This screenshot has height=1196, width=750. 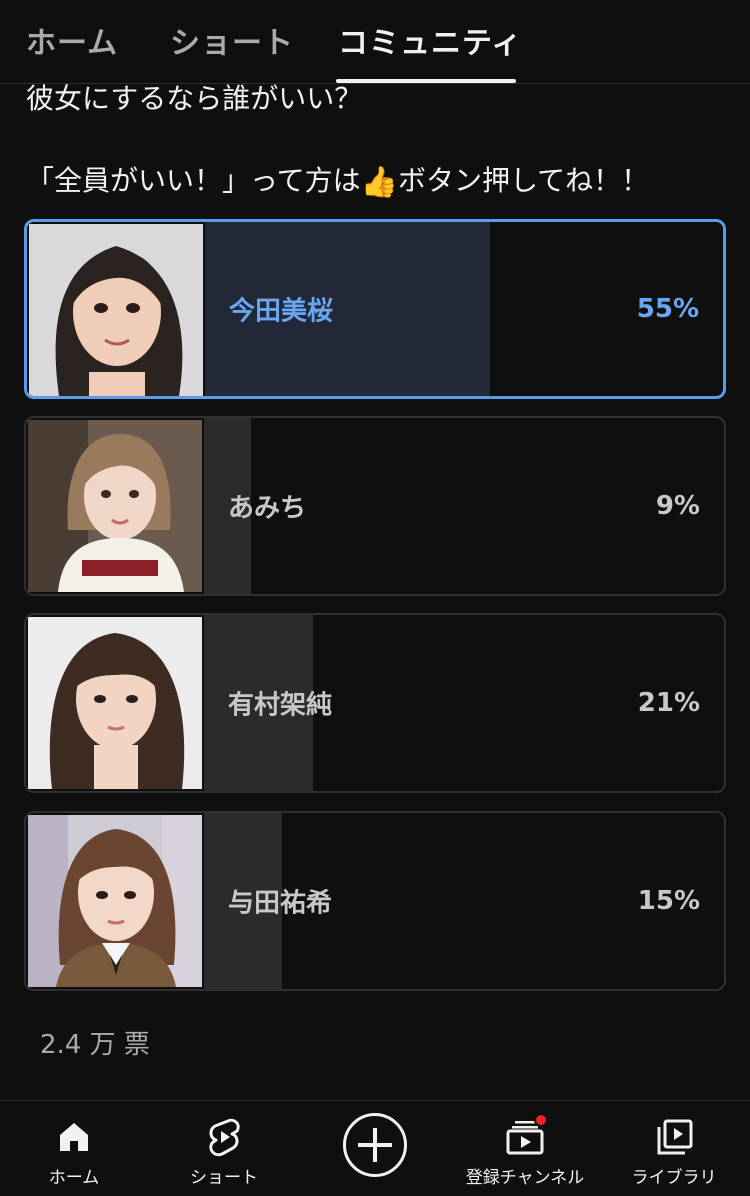 What do you see at coordinates (95, 1045) in the screenshot?
I see `poll-vote-count: 2.4 万 票` at bounding box center [95, 1045].